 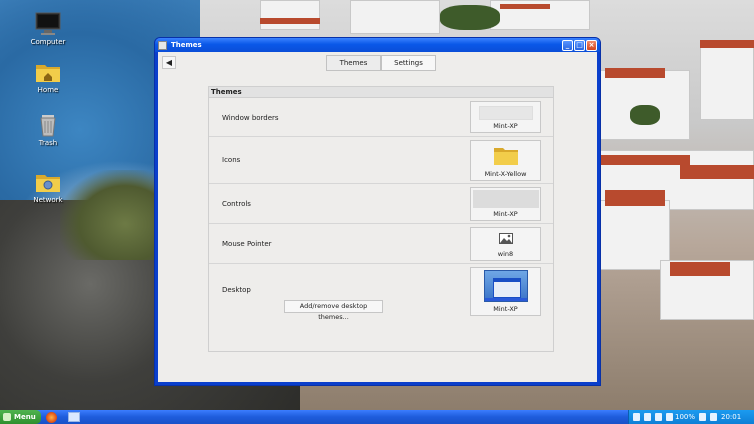 What do you see at coordinates (658, 417) in the screenshot?
I see `network-icon` at bounding box center [658, 417].